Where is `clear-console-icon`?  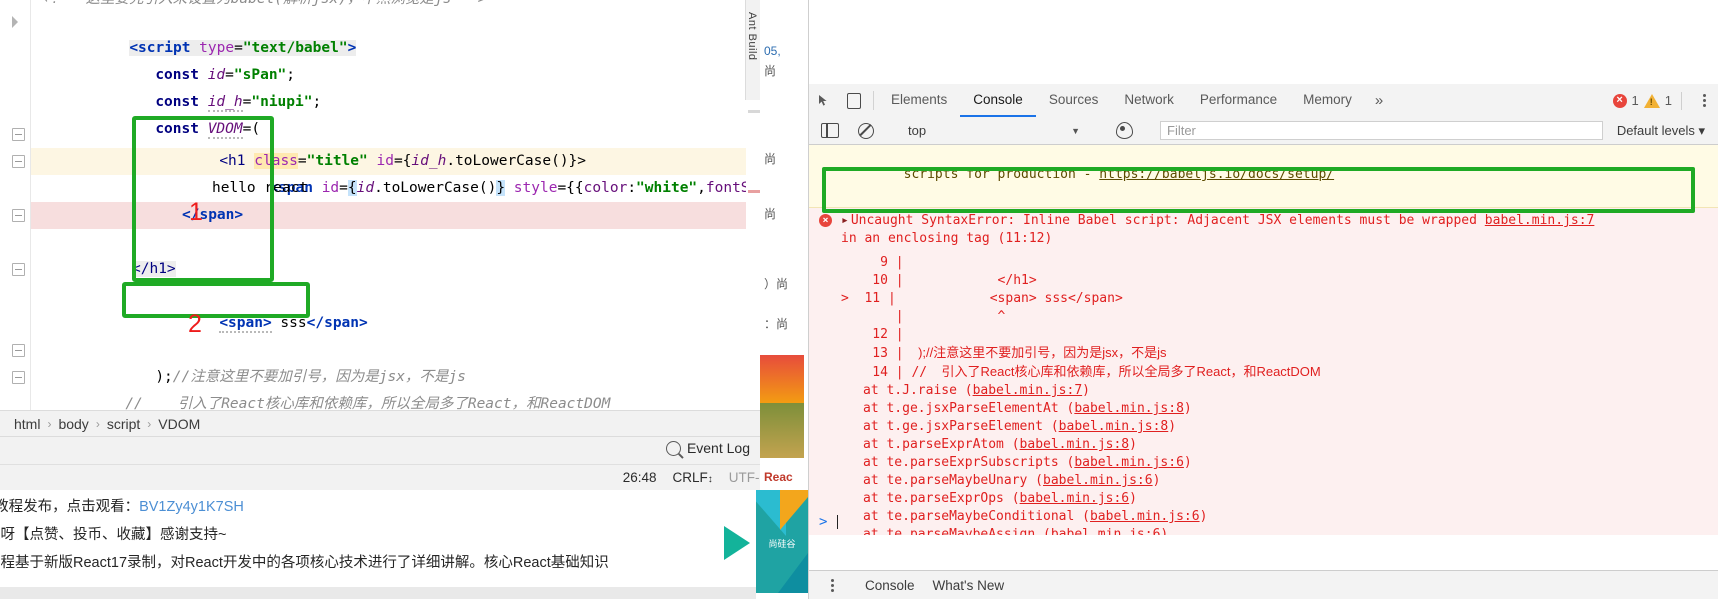 clear-console-icon is located at coordinates (866, 130).